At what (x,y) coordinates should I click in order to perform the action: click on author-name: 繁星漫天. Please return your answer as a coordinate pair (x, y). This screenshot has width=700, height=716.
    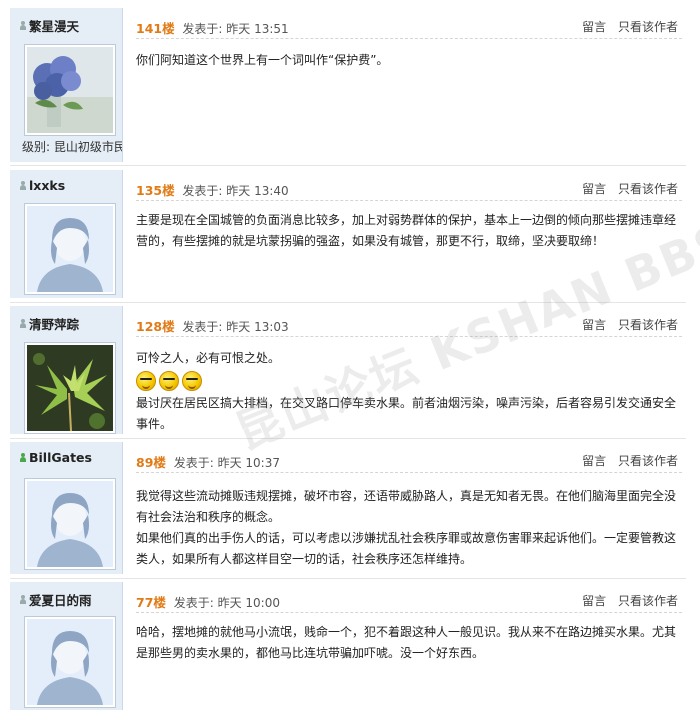
    Looking at the image, I should click on (49, 25).